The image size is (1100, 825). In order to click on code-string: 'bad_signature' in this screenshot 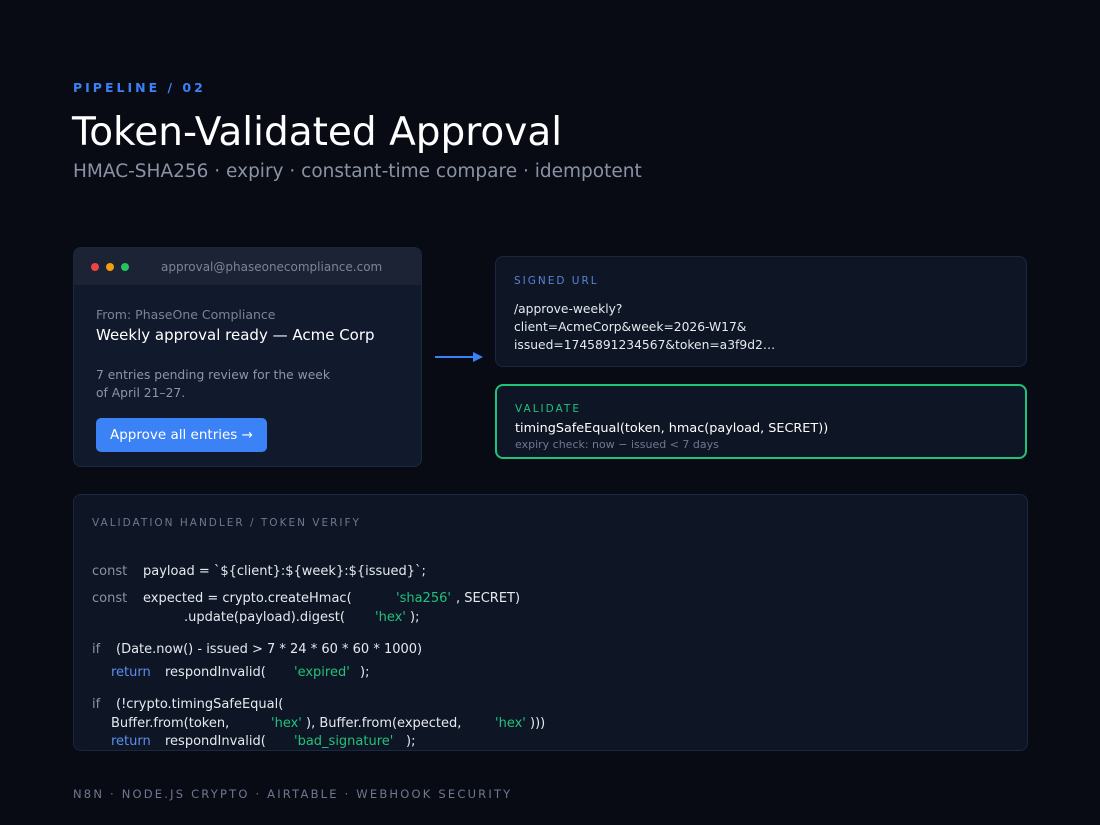, I will do `click(344, 741)`.